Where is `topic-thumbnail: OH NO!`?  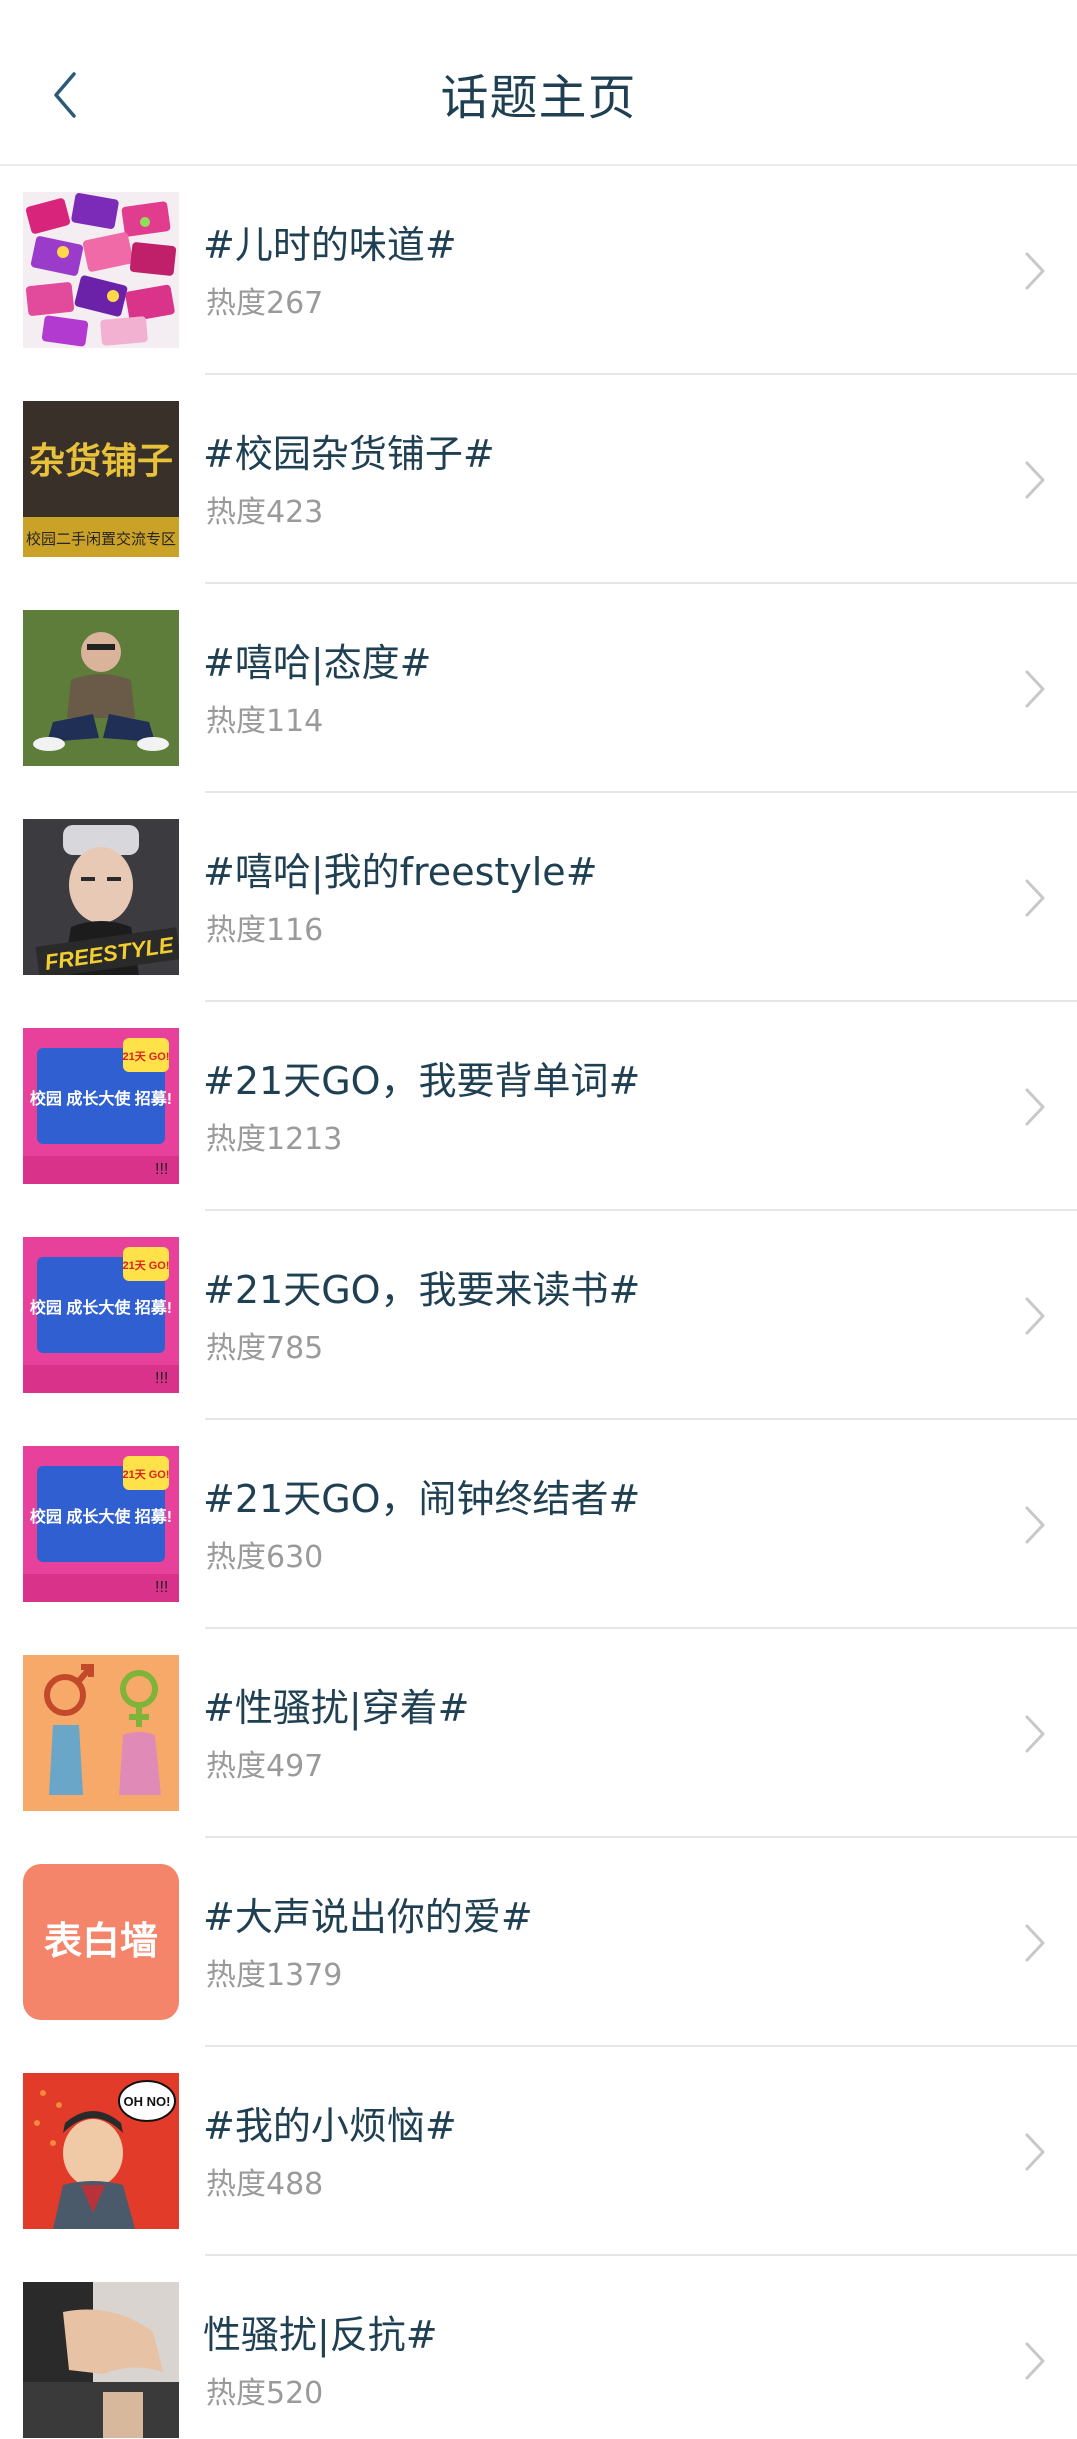
topic-thumbnail: OH NO! is located at coordinates (101, 2151).